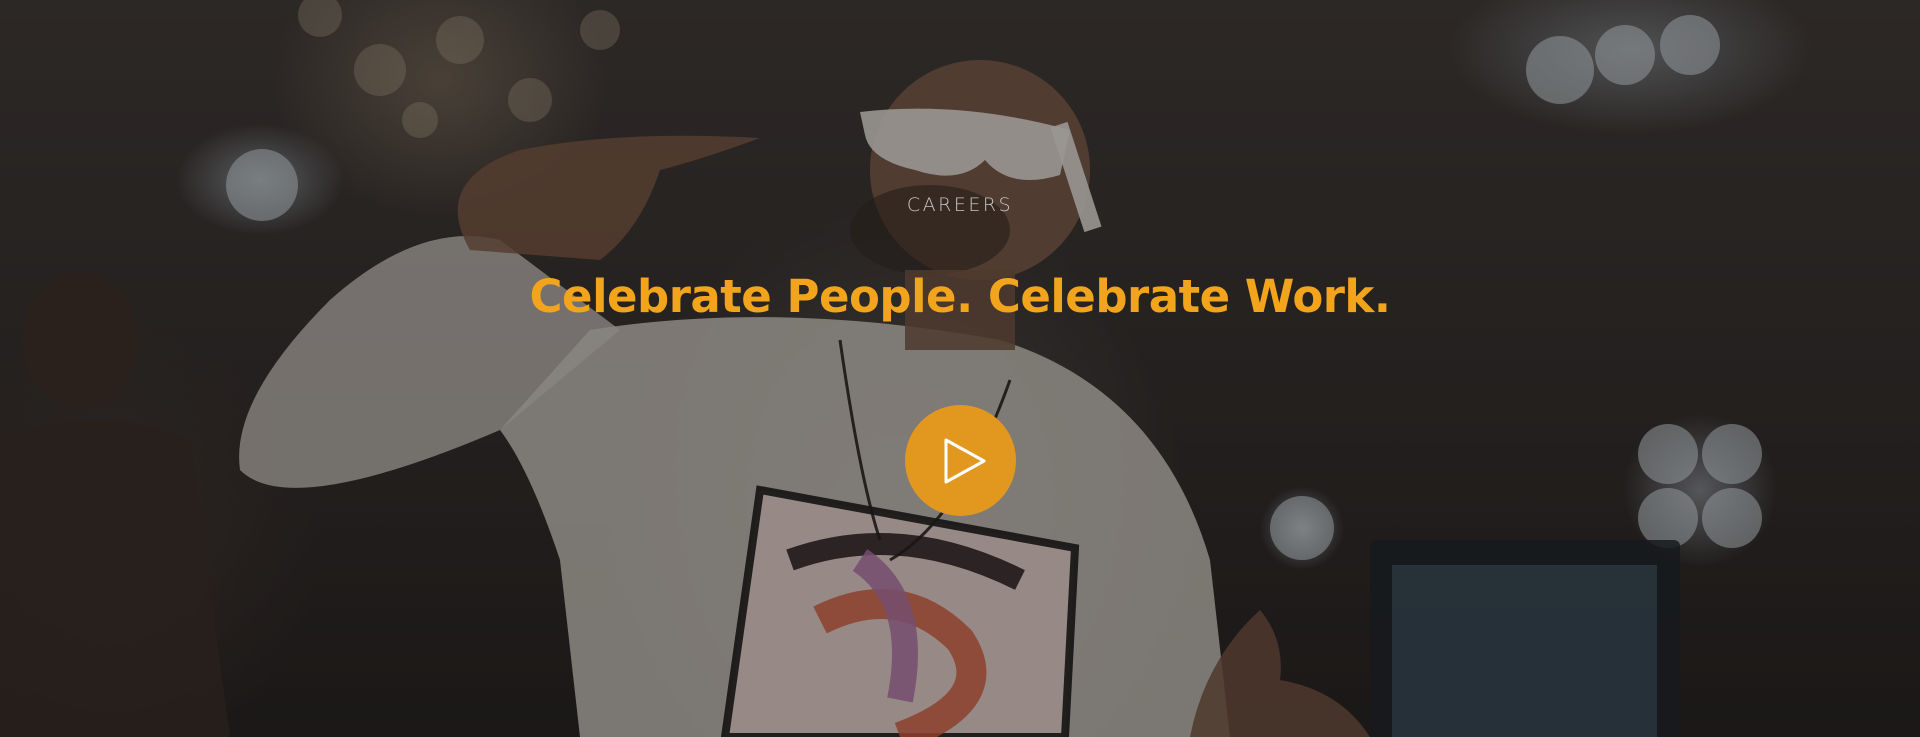 This screenshot has width=1920, height=737. I want to click on play-video-button, so click(960, 460).